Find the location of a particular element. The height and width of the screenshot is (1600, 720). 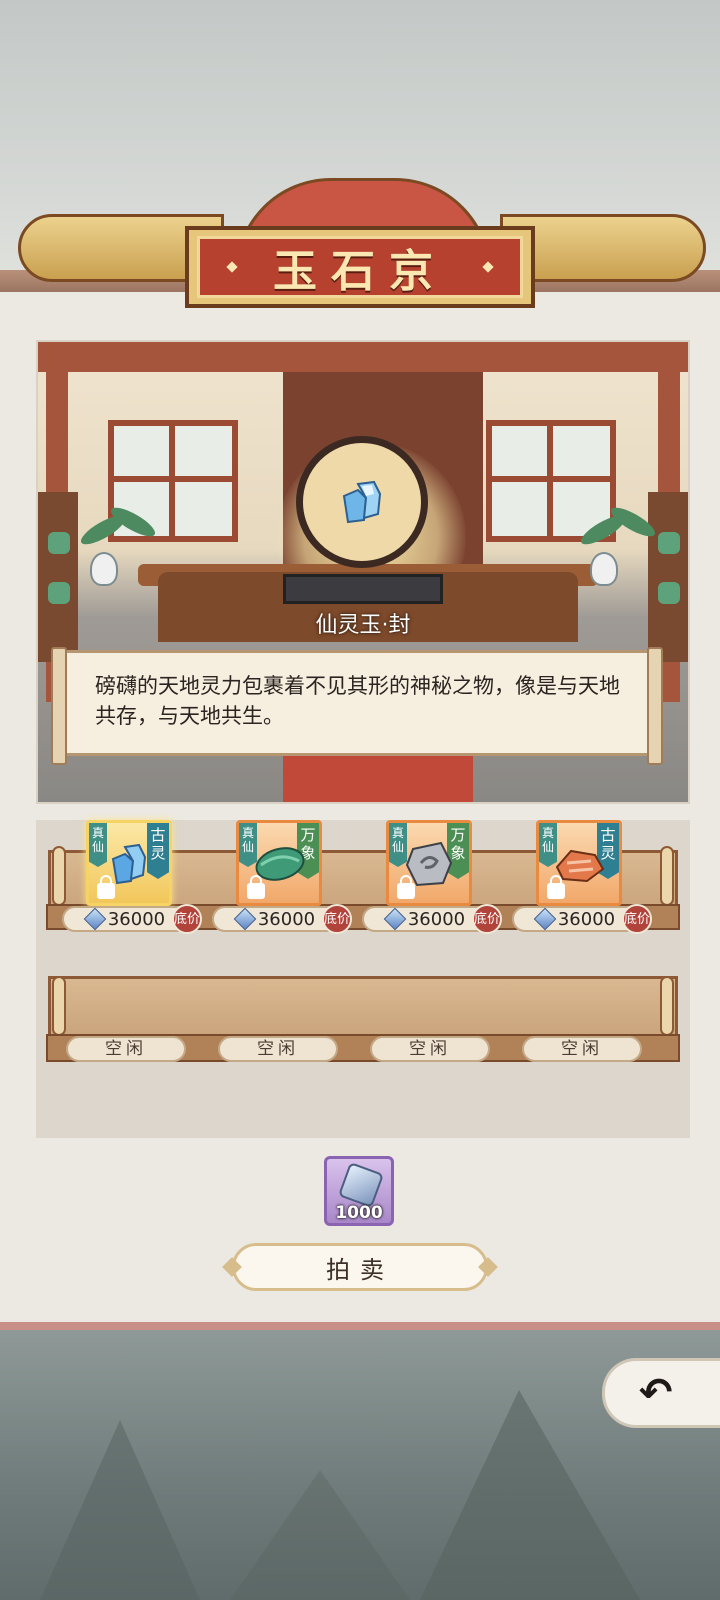

roof-beam is located at coordinates (363, 357).